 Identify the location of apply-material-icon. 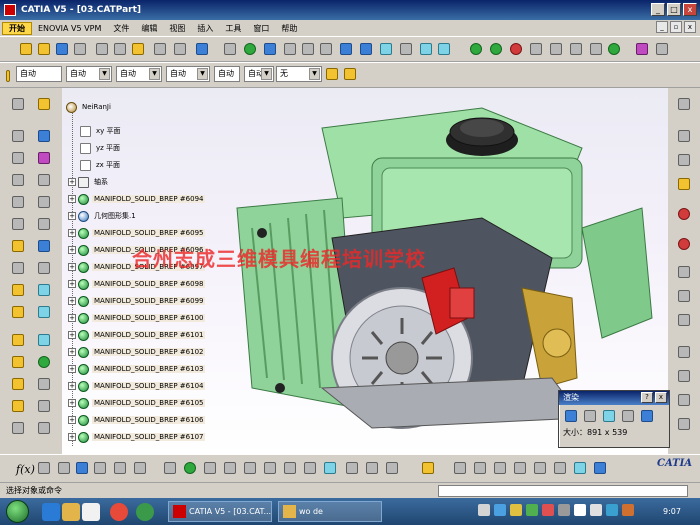
(684, 104).